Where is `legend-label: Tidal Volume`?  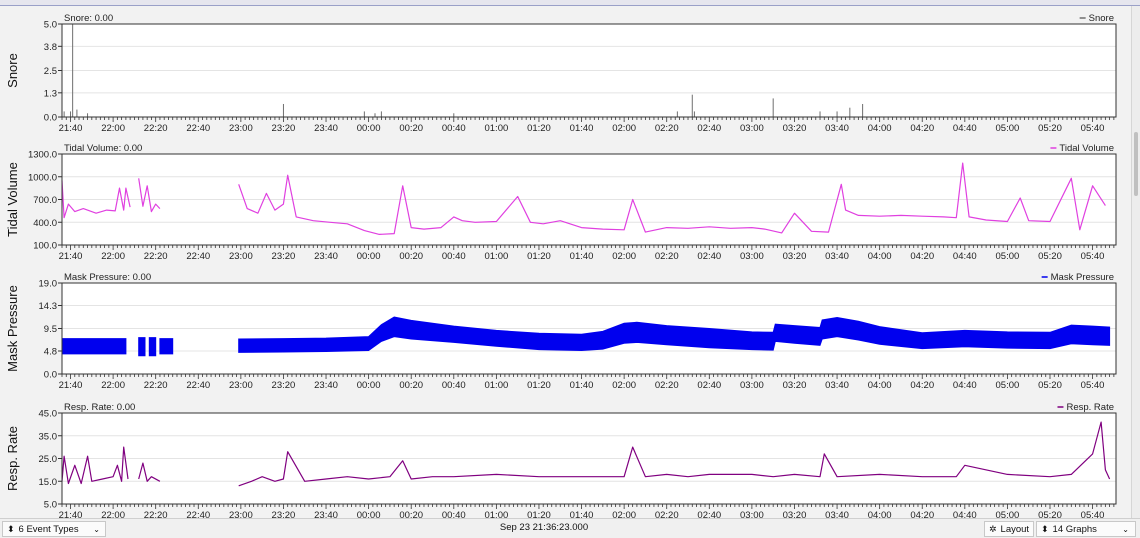 legend-label: Tidal Volume is located at coordinates (1086, 148).